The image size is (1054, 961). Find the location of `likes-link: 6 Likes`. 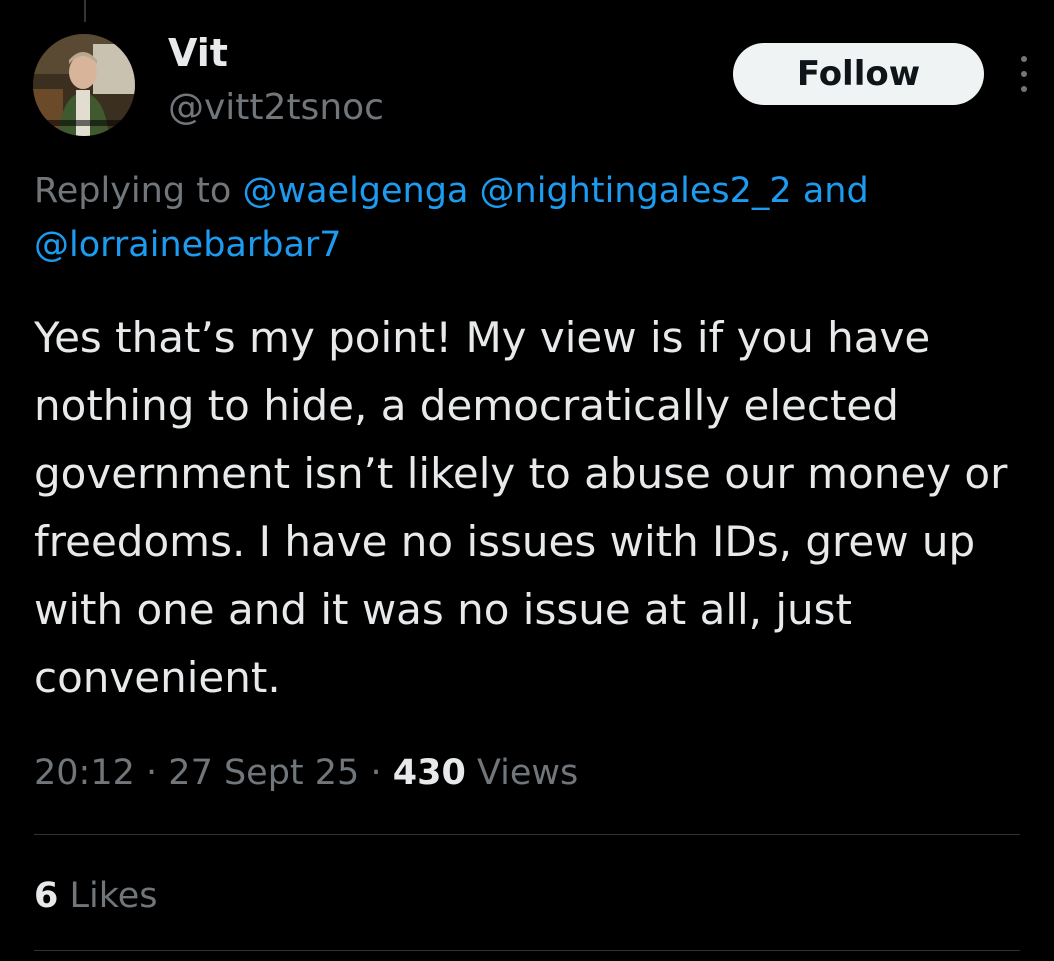

likes-link: 6 Likes is located at coordinates (96, 896).